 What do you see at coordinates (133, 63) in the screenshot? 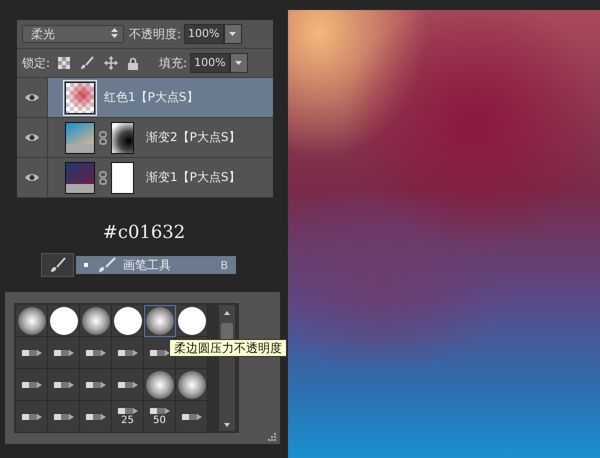
I see `lock-icon` at bounding box center [133, 63].